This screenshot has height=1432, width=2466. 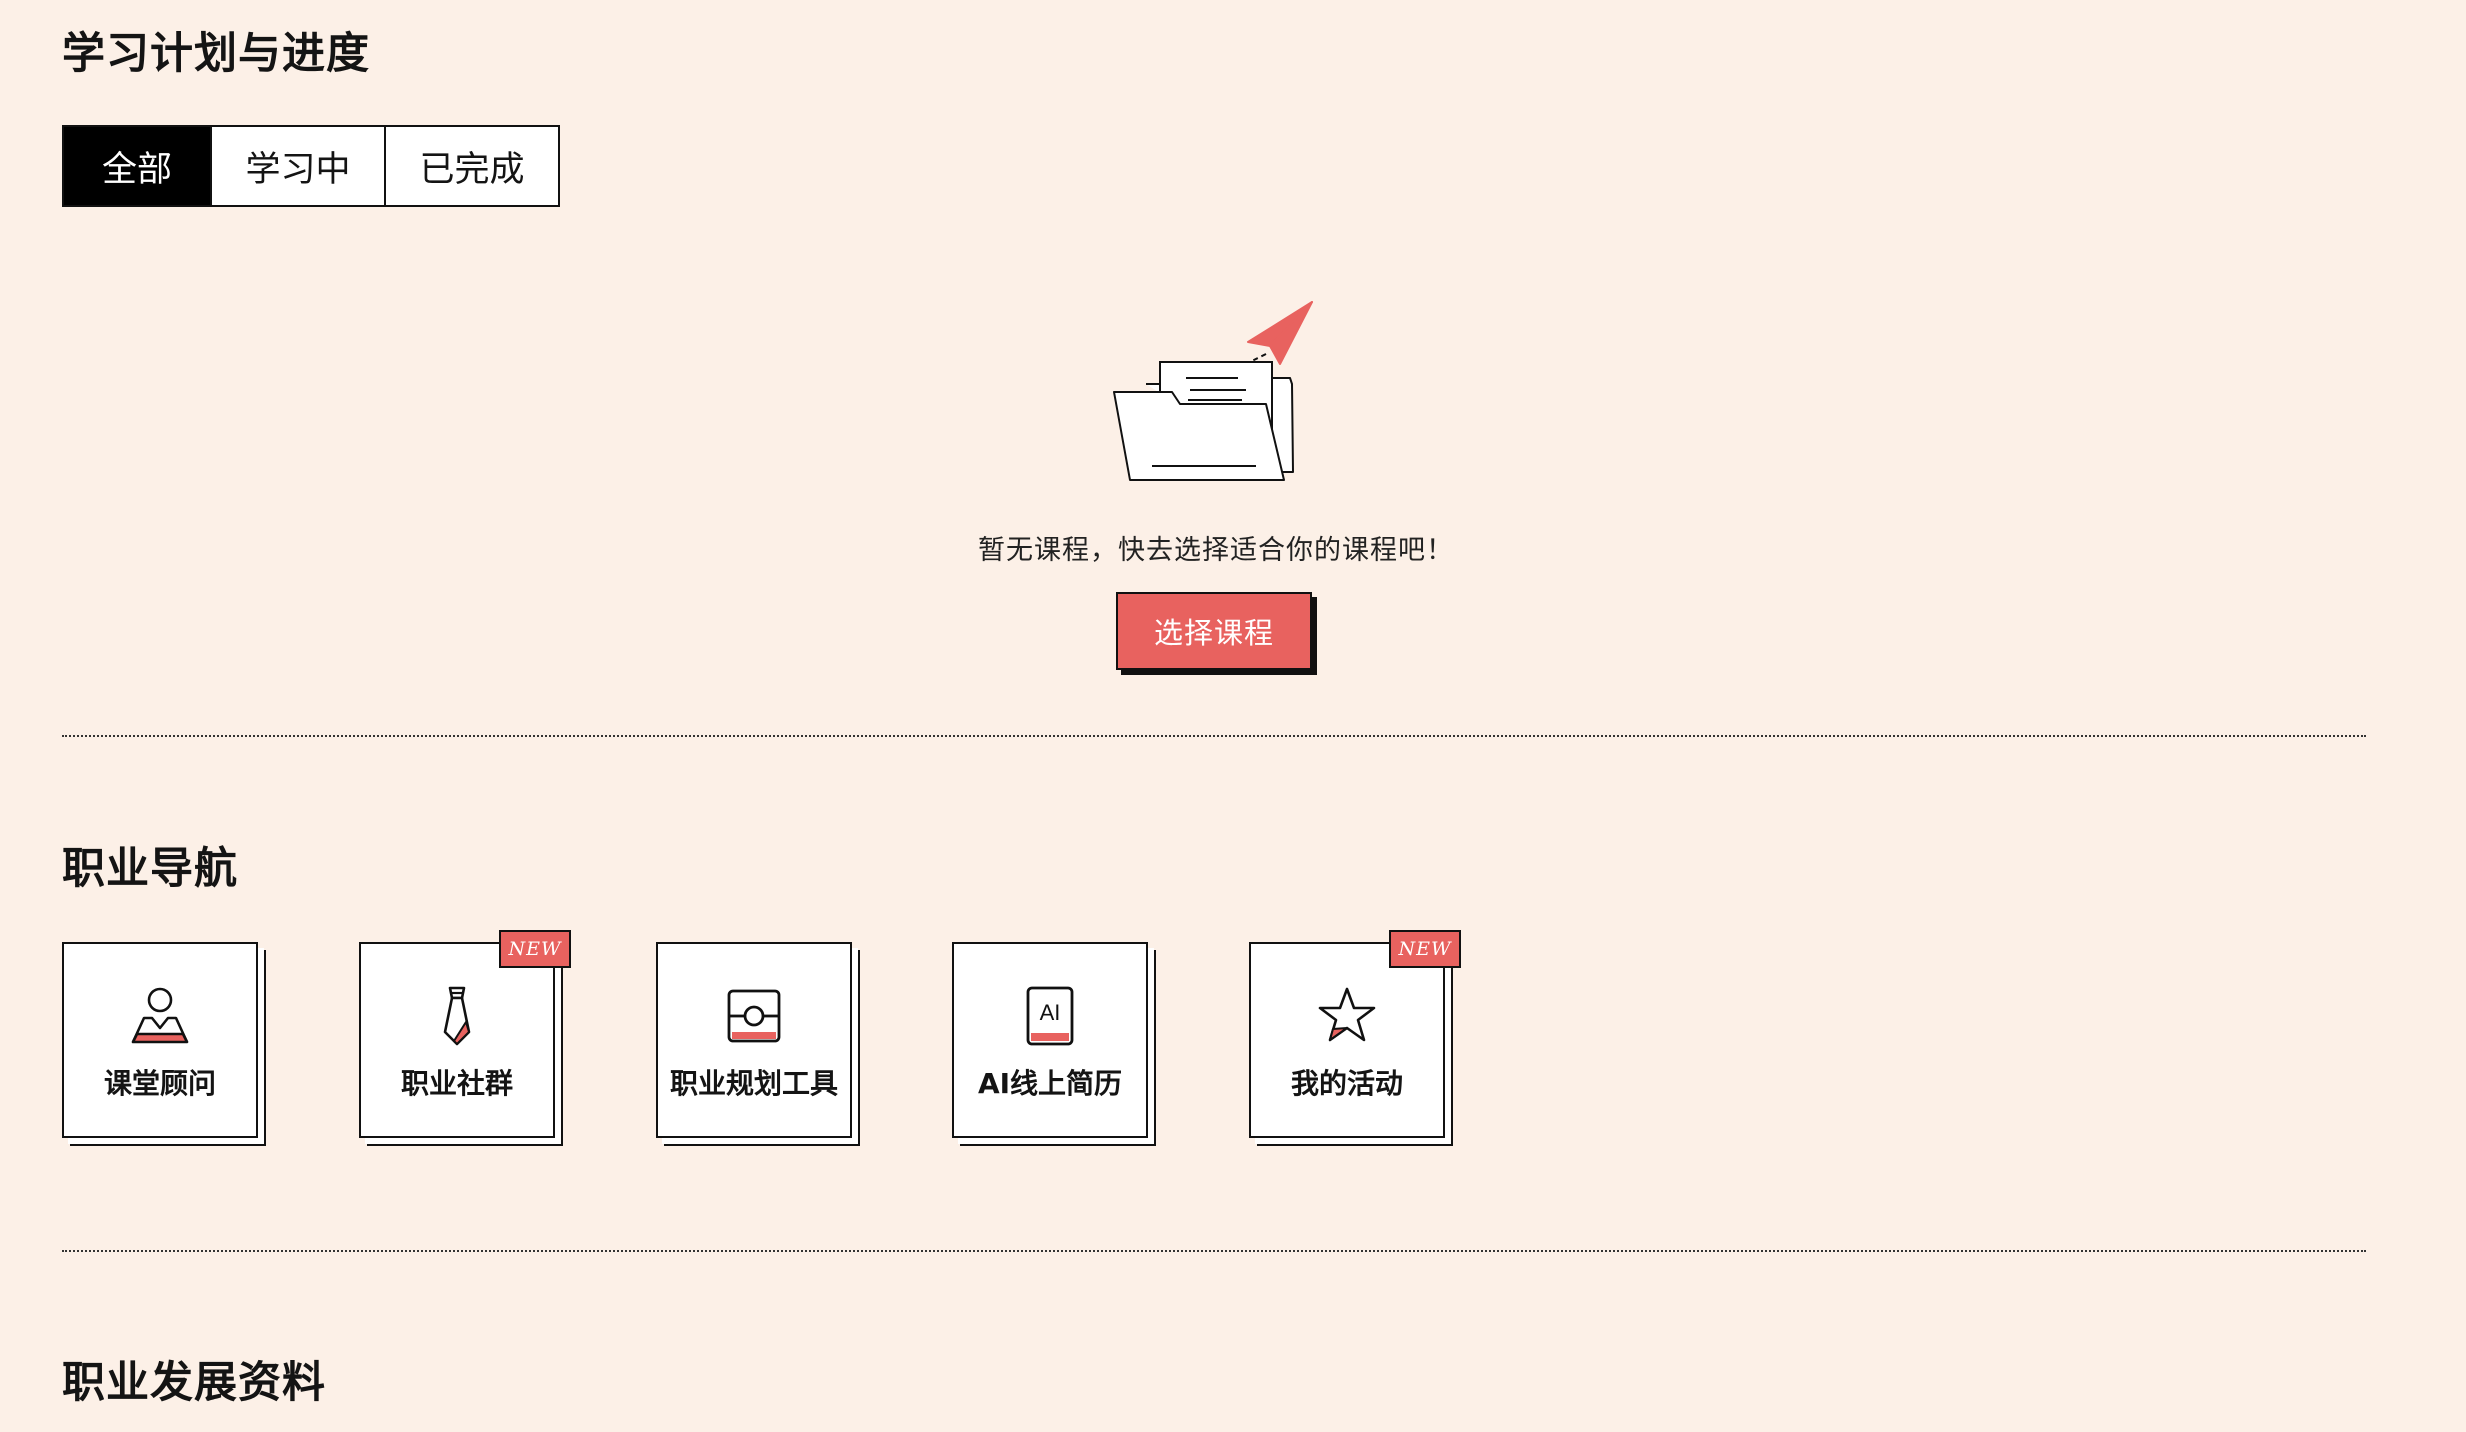 I want to click on nav-card-label: 职业规划工具, so click(x=753, y=1083).